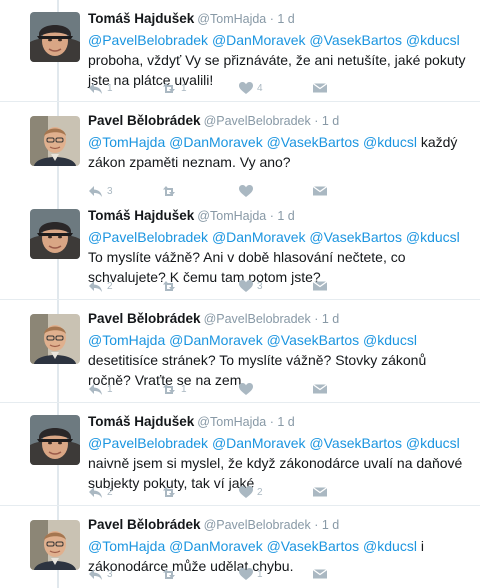  What do you see at coordinates (260, 286) in the screenshot?
I see `like-count: 3` at bounding box center [260, 286].